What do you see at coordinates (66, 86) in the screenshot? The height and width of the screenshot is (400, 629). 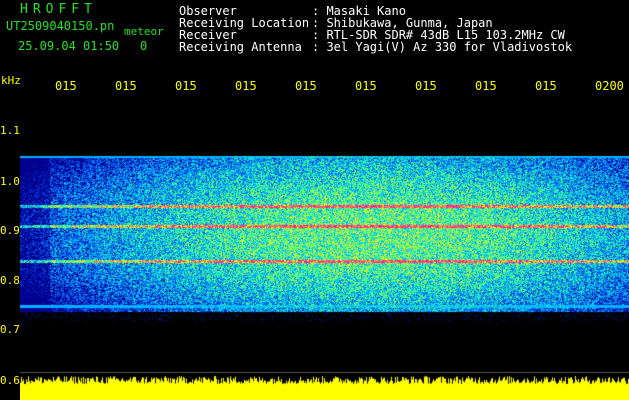 I see `time-tick-1: 015` at bounding box center [66, 86].